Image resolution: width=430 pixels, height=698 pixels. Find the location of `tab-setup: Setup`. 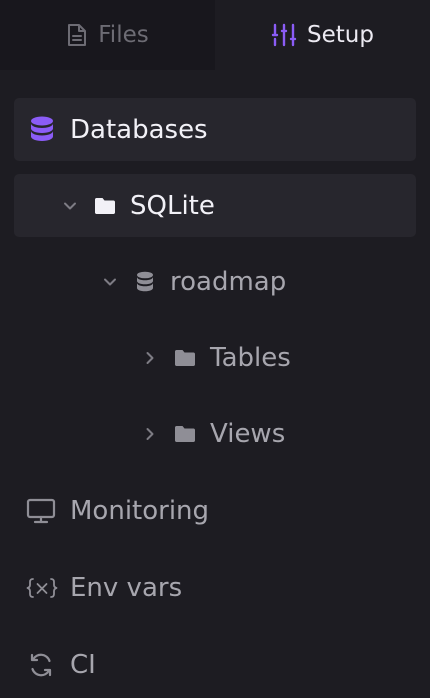

tab-setup: Setup is located at coordinates (322, 35).